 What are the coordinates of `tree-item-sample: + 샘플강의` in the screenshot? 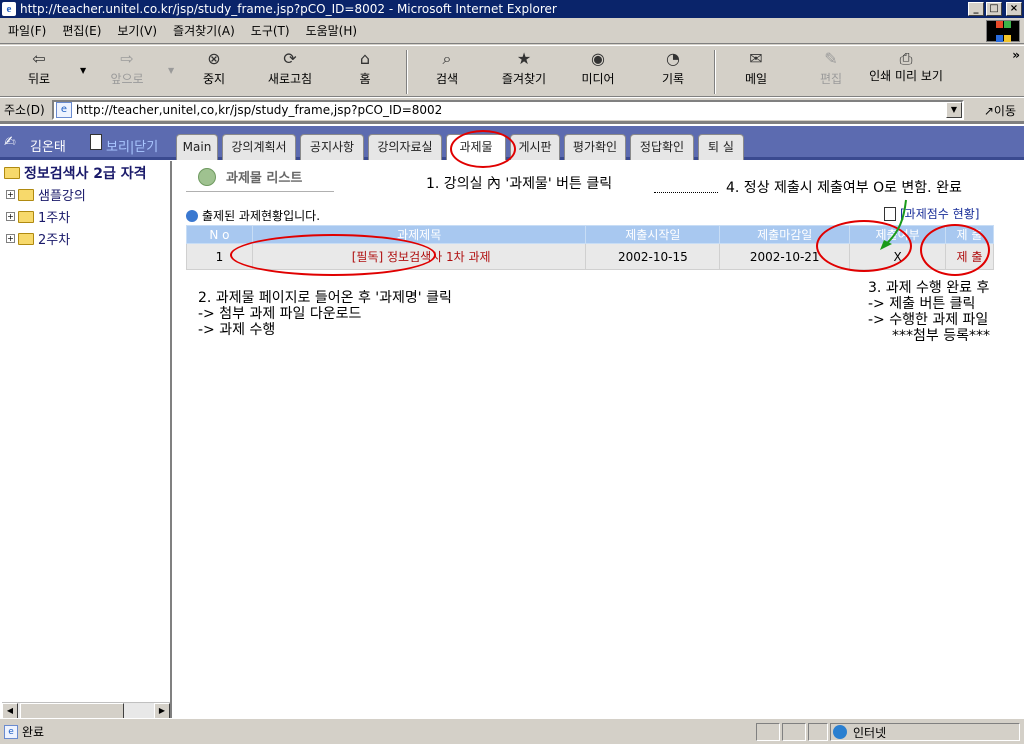 It's located at (46, 194).